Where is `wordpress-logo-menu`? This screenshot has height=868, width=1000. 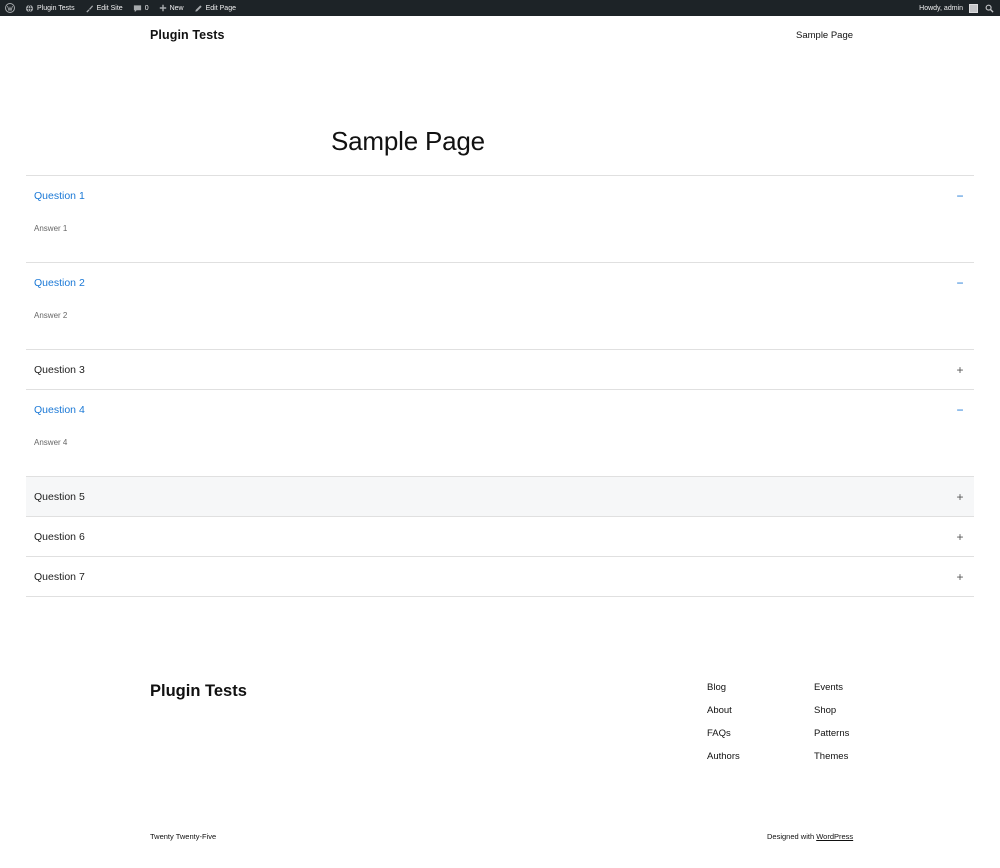
wordpress-logo-menu is located at coordinates (10, 8).